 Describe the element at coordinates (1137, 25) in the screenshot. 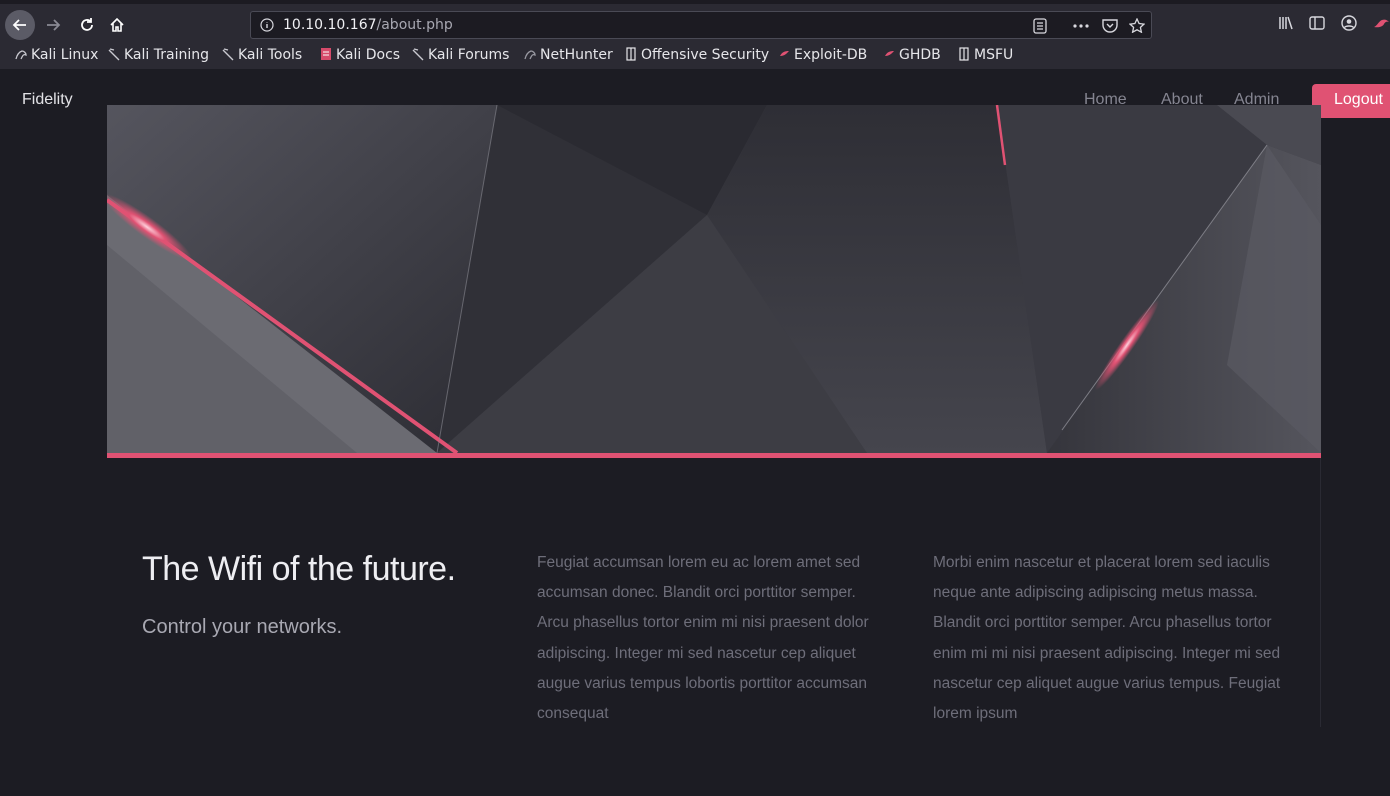

I see `bookmark-star-icon` at that location.